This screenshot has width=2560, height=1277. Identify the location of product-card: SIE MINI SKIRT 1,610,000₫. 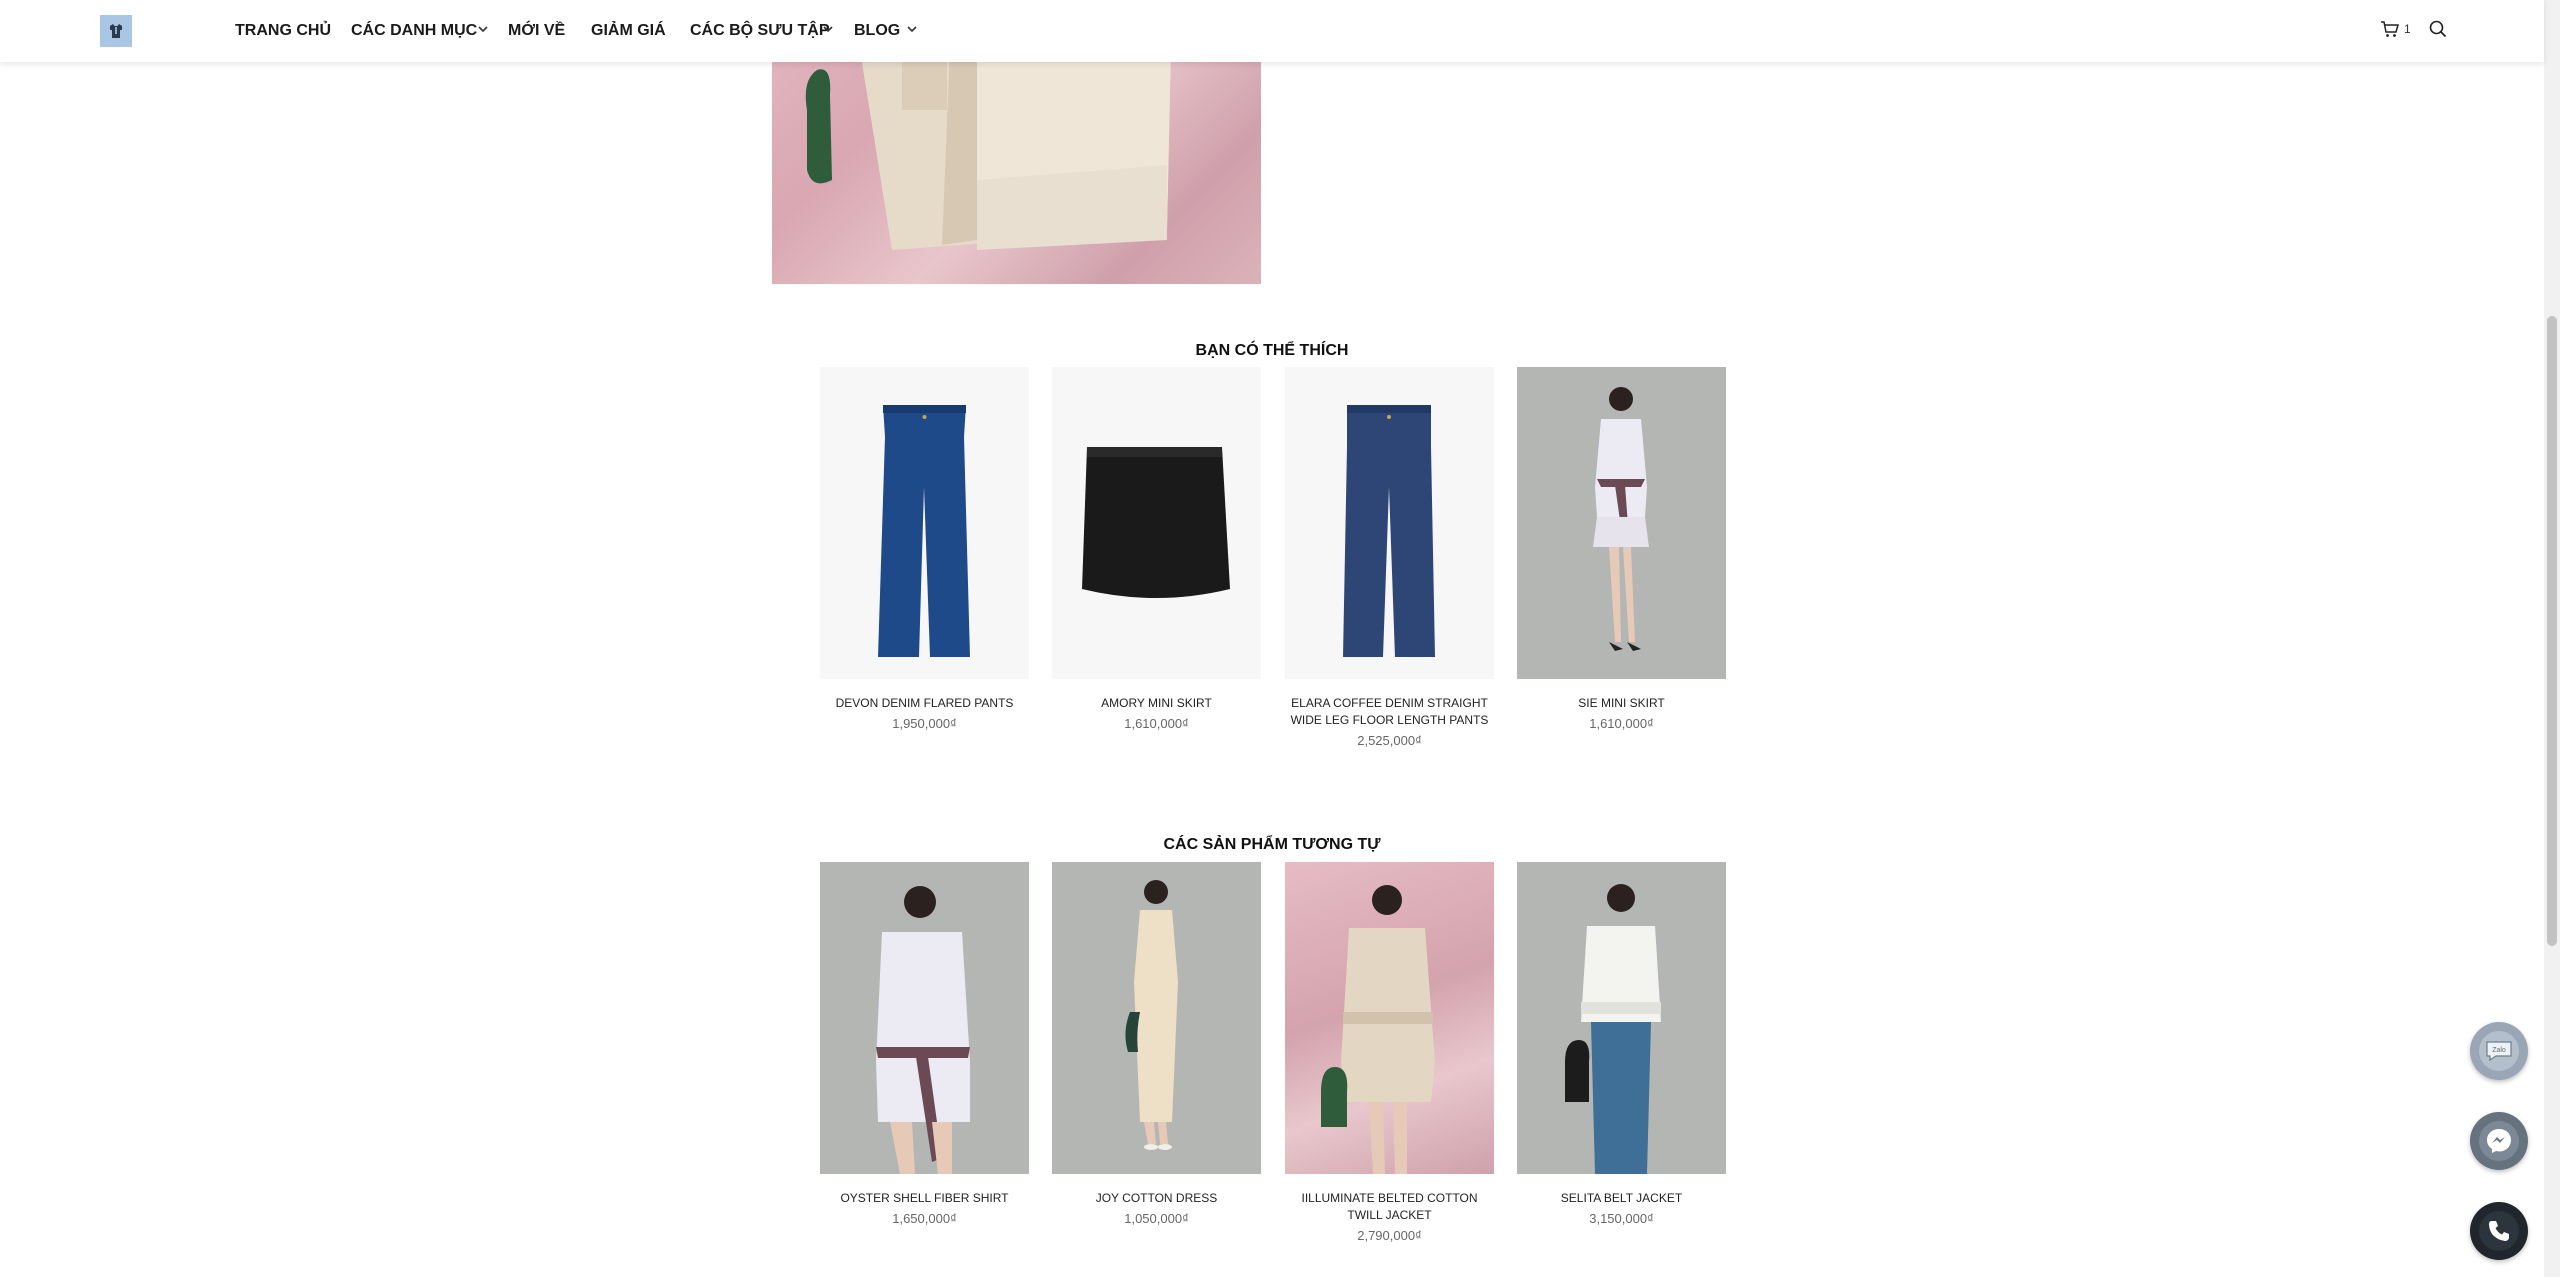
(1621, 549).